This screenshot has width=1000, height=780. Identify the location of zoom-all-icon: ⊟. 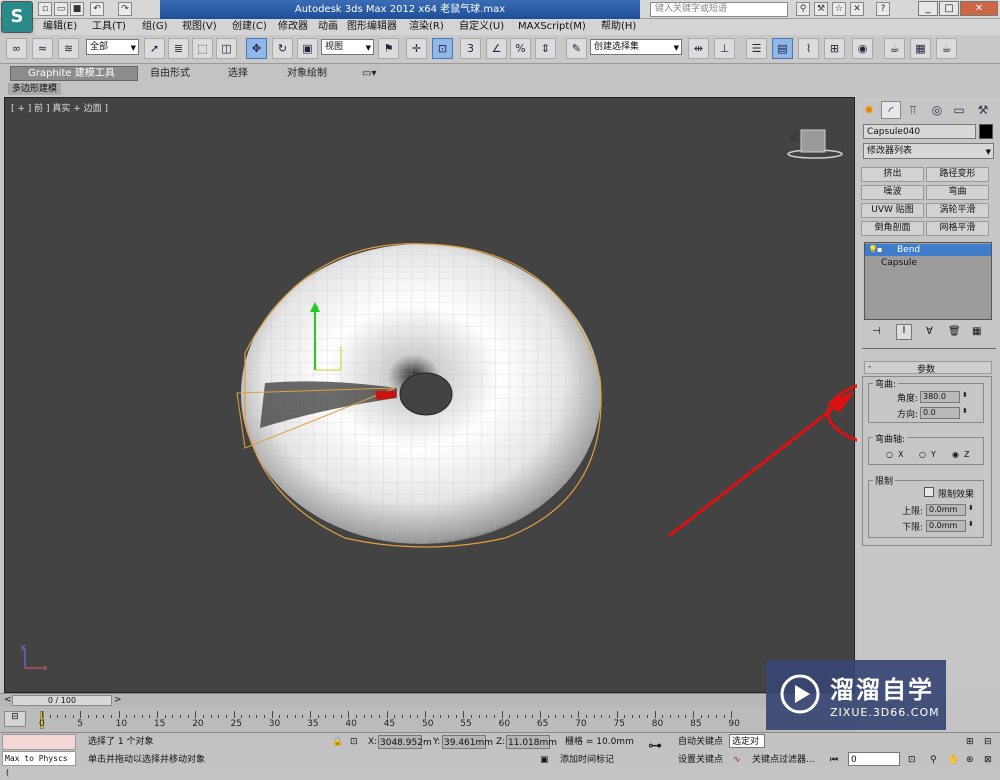
(988, 742).